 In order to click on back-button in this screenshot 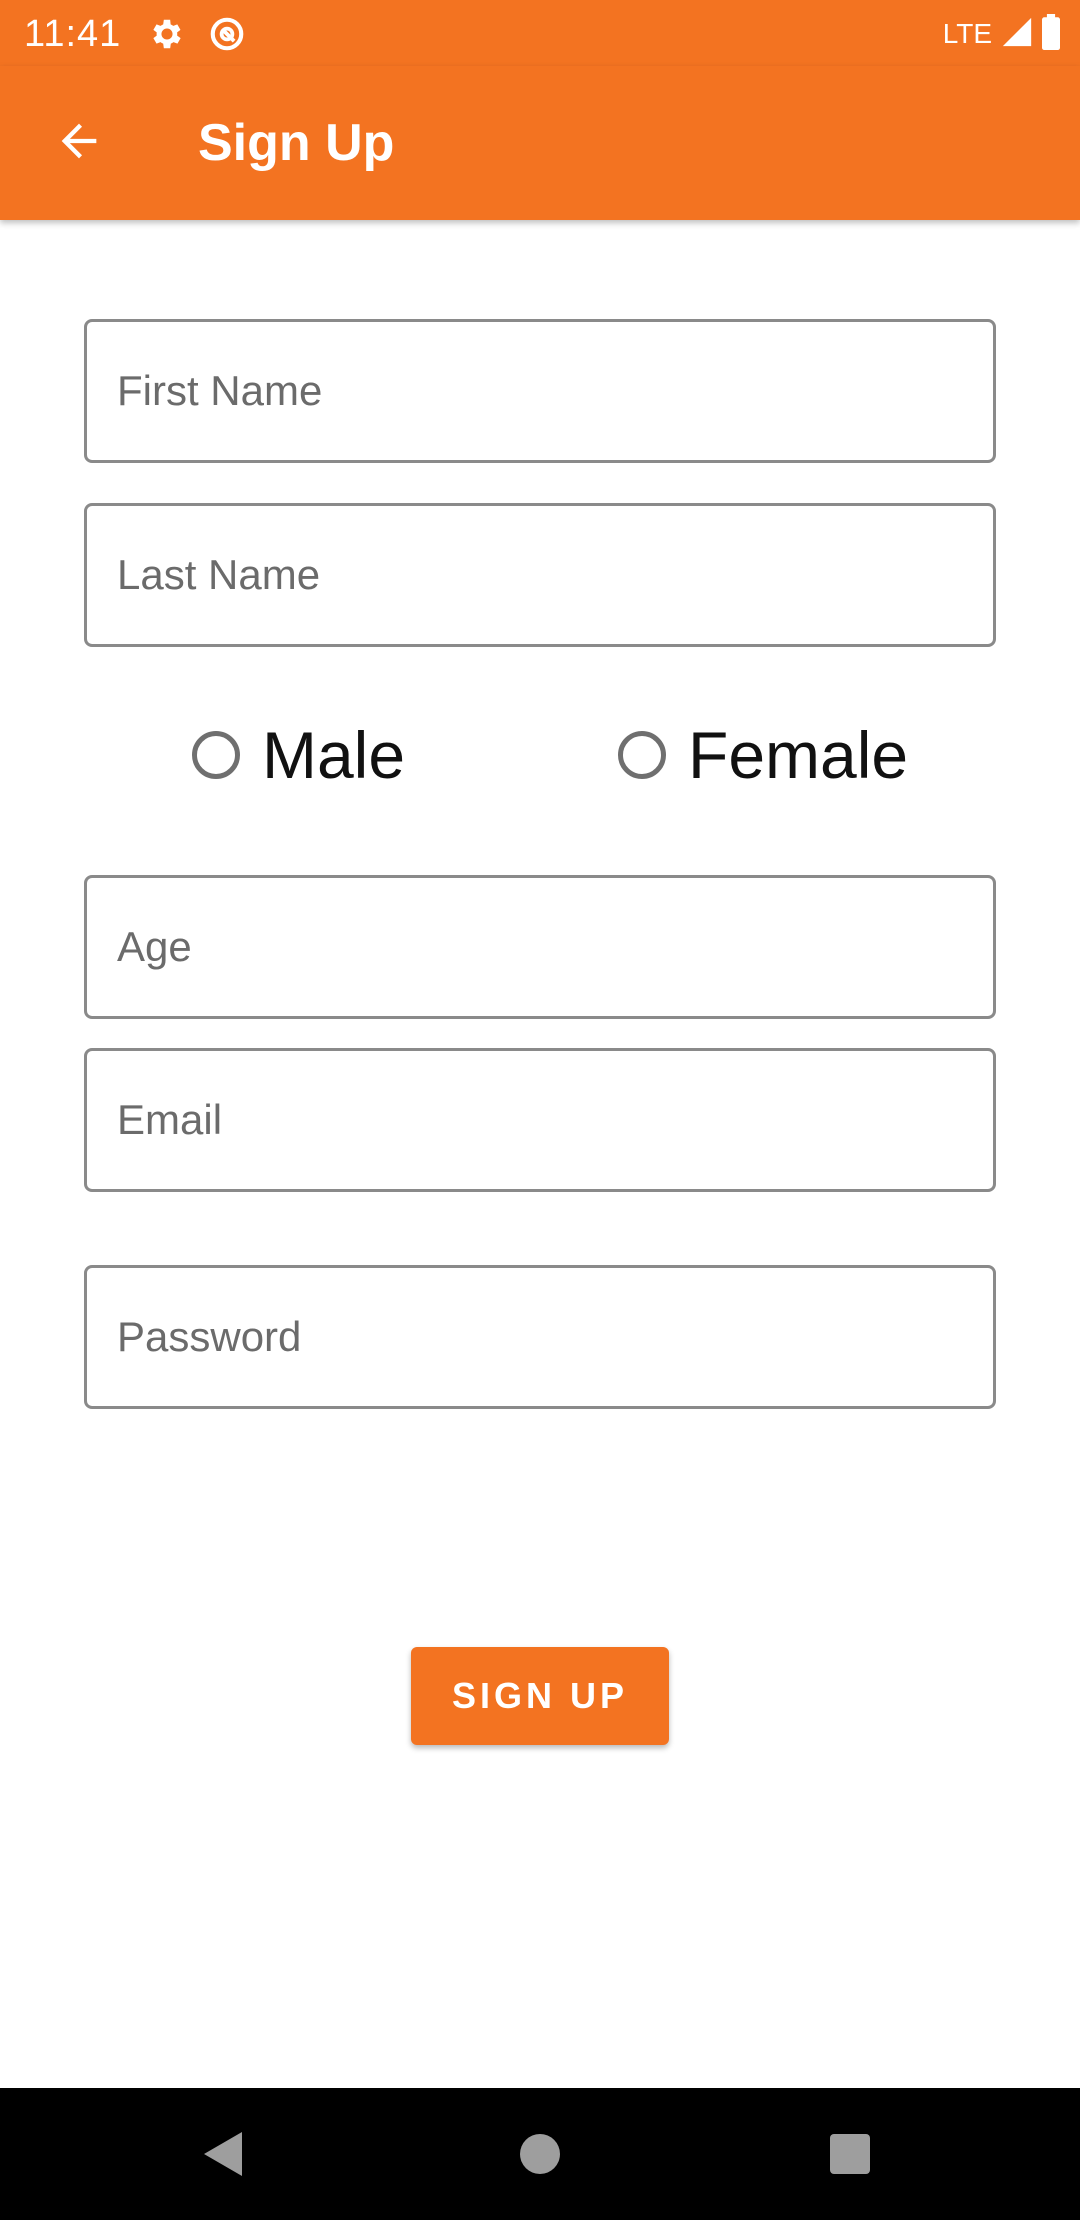, I will do `click(79, 143)`.